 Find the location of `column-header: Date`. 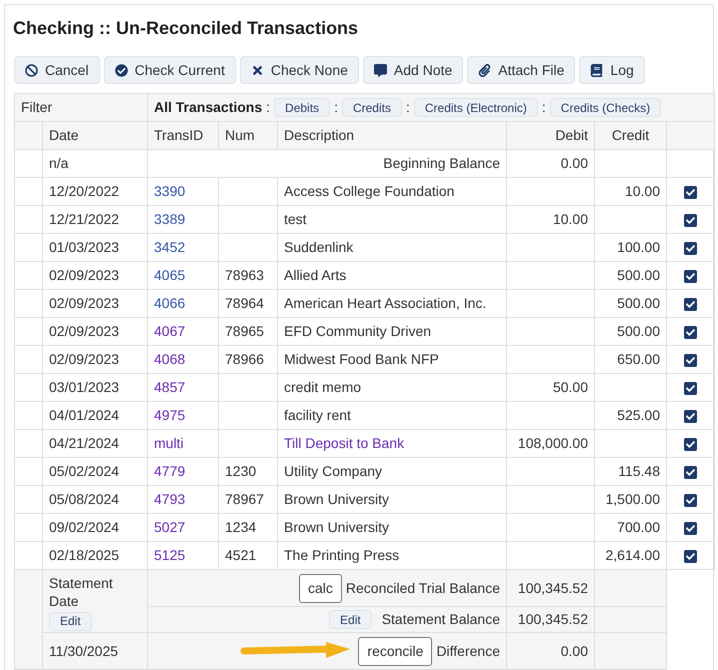

column-header: Date is located at coordinates (64, 135).